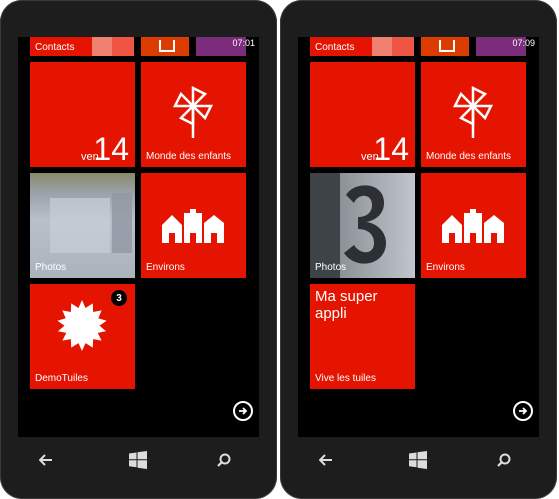 The image size is (559, 499). What do you see at coordinates (82, 325) in the screenshot?
I see `sun-burst-icon` at bounding box center [82, 325].